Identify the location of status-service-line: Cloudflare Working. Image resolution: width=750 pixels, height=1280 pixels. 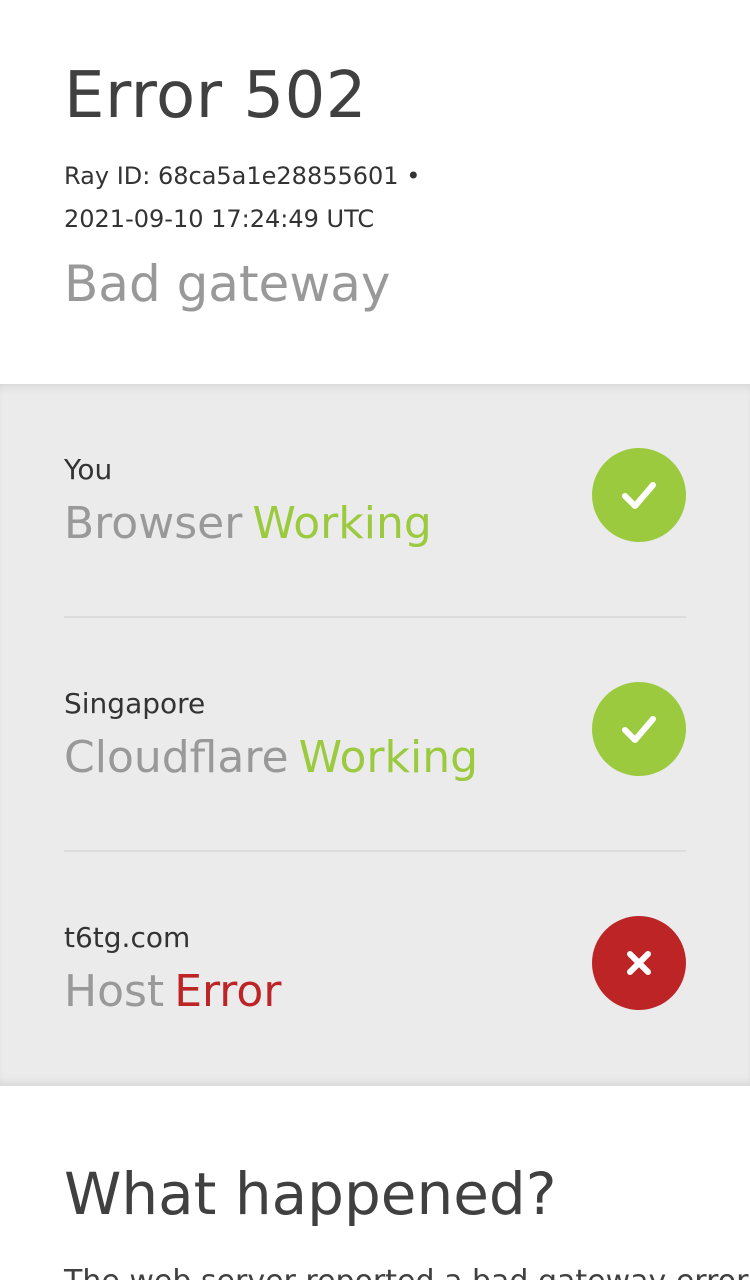
(271, 758).